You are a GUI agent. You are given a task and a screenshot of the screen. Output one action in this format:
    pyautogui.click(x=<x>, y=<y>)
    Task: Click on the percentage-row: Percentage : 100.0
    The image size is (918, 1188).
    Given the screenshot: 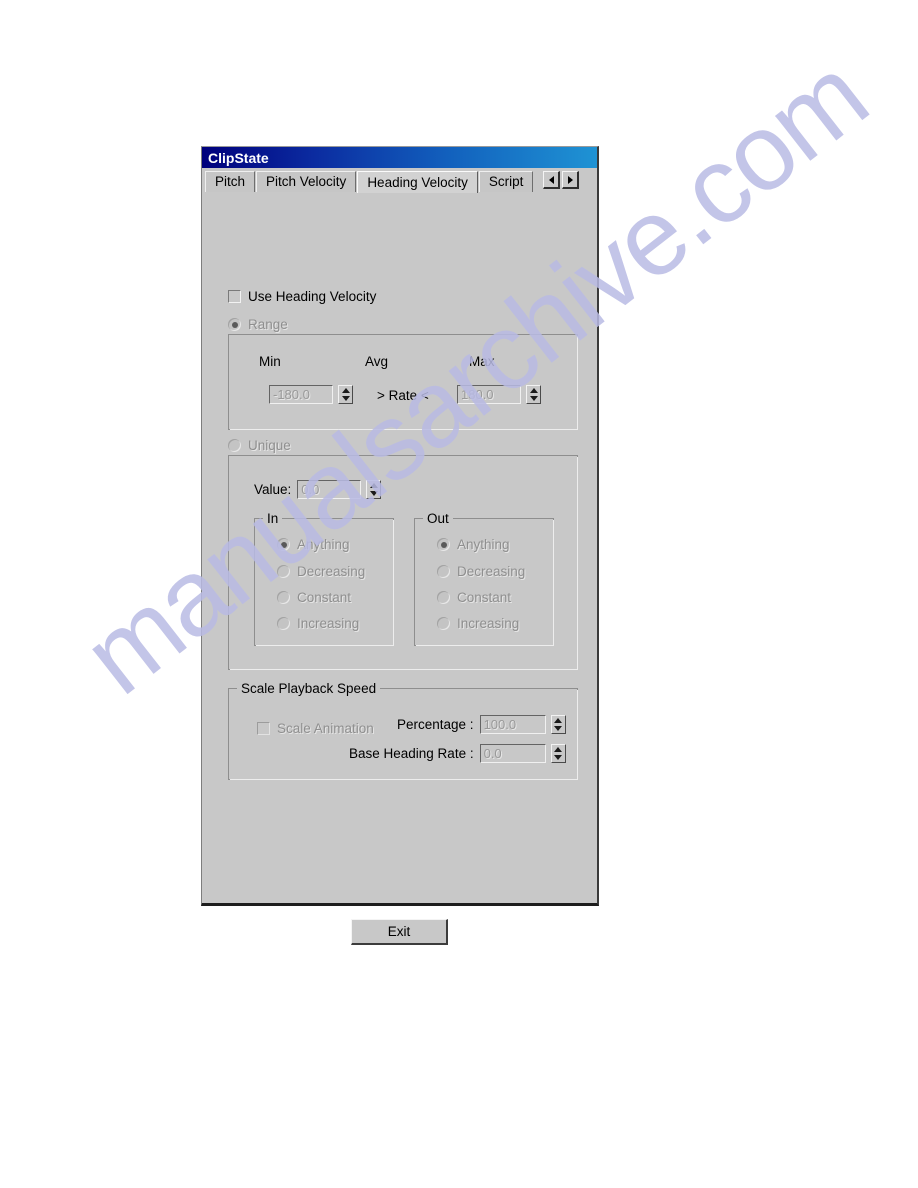 What is the action you would take?
    pyautogui.click(x=481, y=724)
    